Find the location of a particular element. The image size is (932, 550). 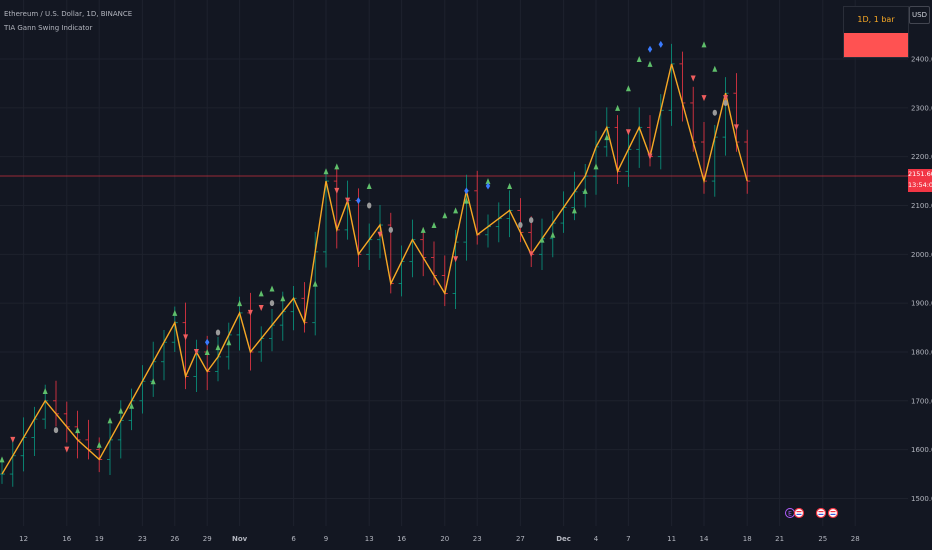

y-tick-label: 2400.00 is located at coordinates (921, 60).